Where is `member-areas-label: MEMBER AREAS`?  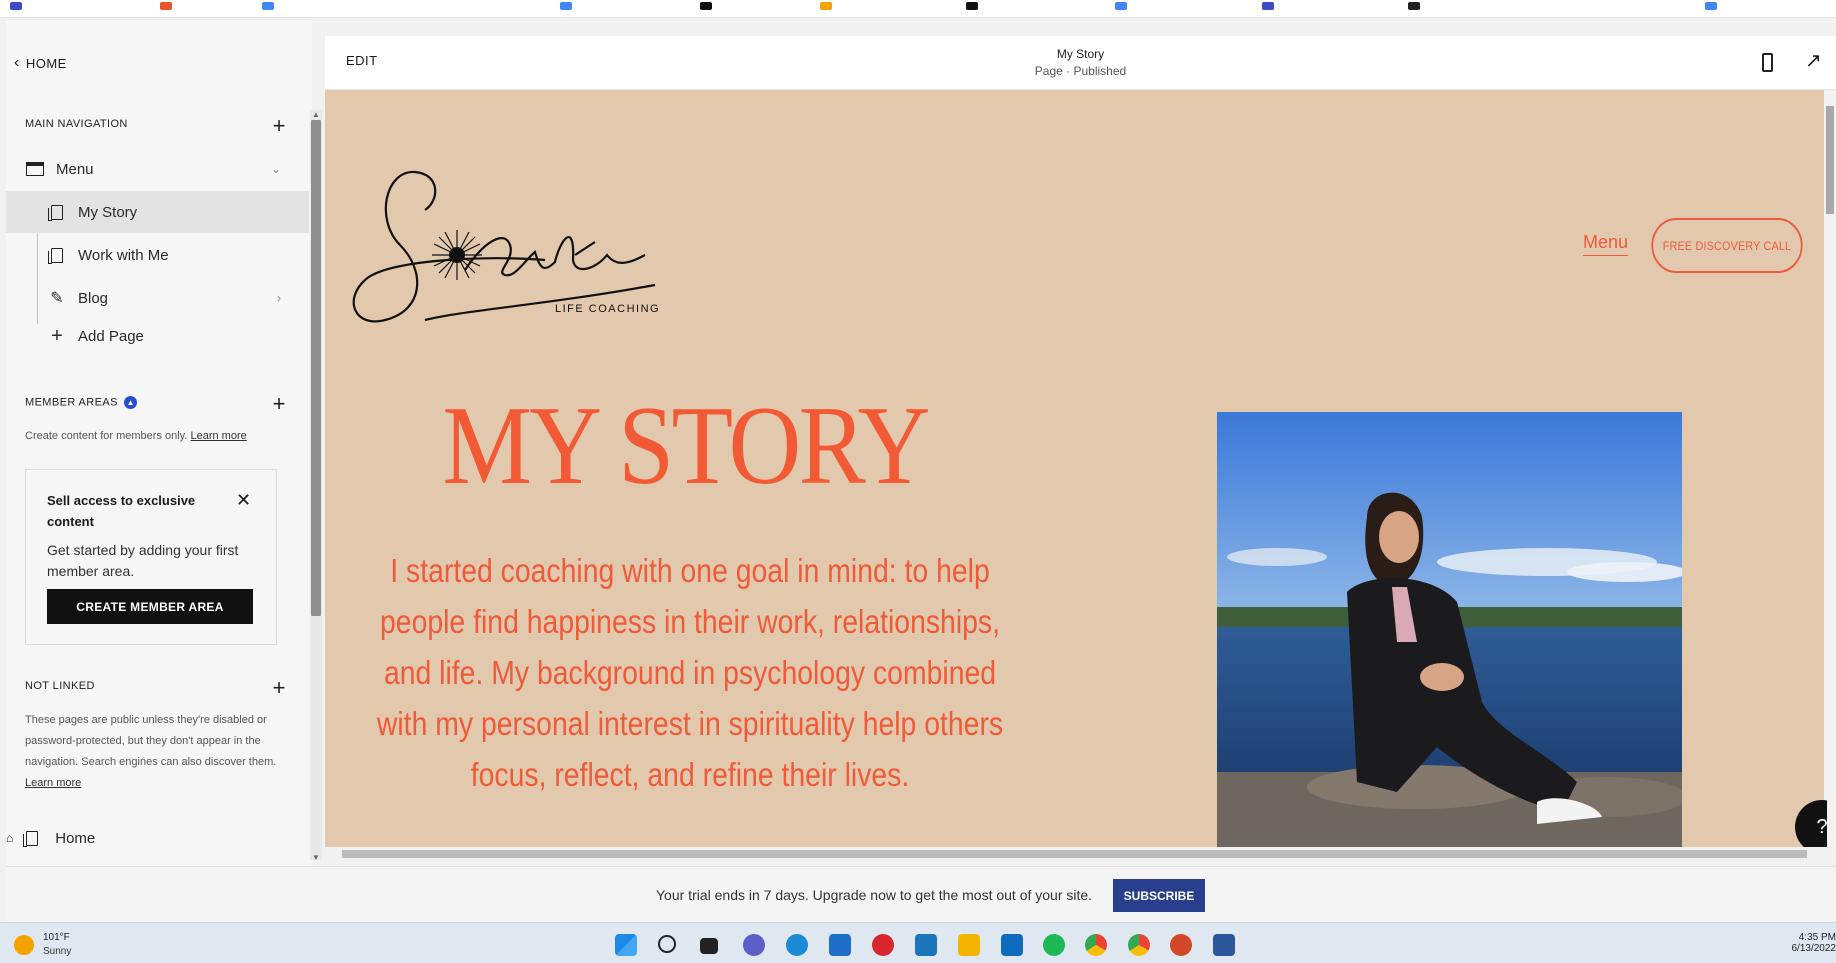
member-areas-label: MEMBER AREAS is located at coordinates (71, 402).